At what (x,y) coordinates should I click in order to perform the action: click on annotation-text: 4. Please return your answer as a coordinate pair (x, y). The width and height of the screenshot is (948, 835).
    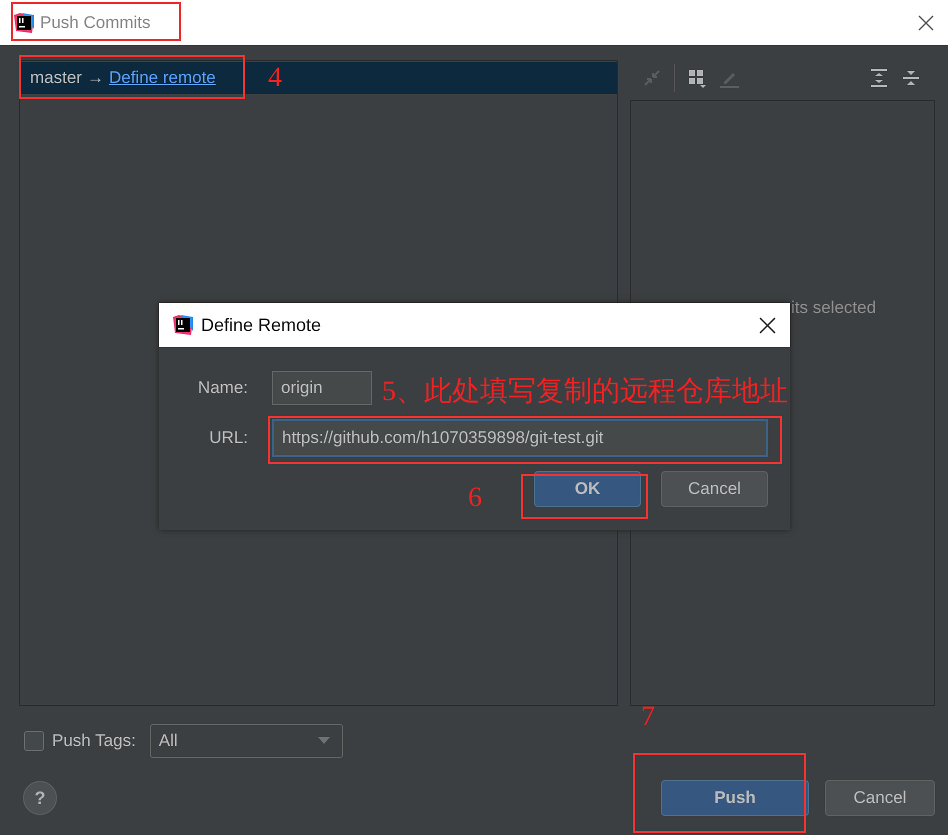
    Looking at the image, I should click on (275, 78).